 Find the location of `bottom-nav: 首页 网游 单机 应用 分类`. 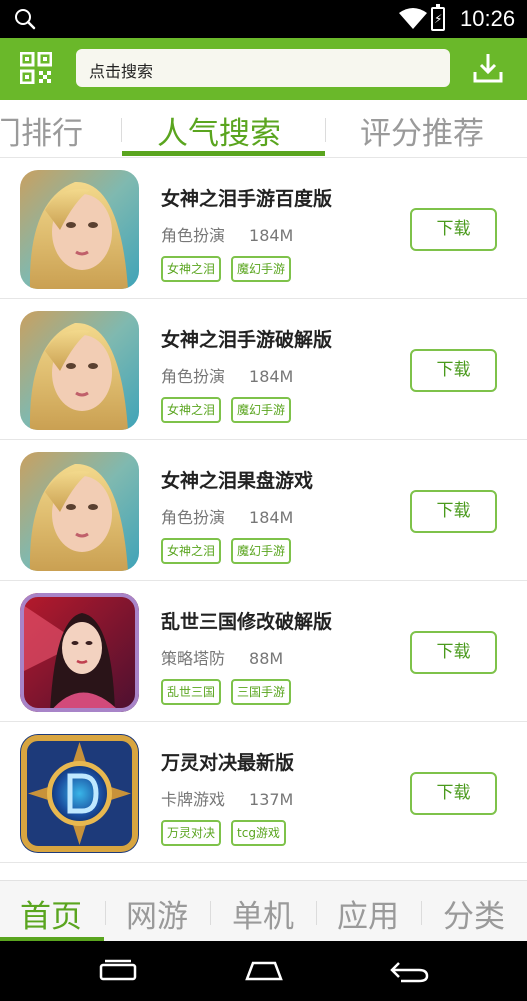

bottom-nav: 首页 网游 单机 应用 分类 is located at coordinates (263, 911).